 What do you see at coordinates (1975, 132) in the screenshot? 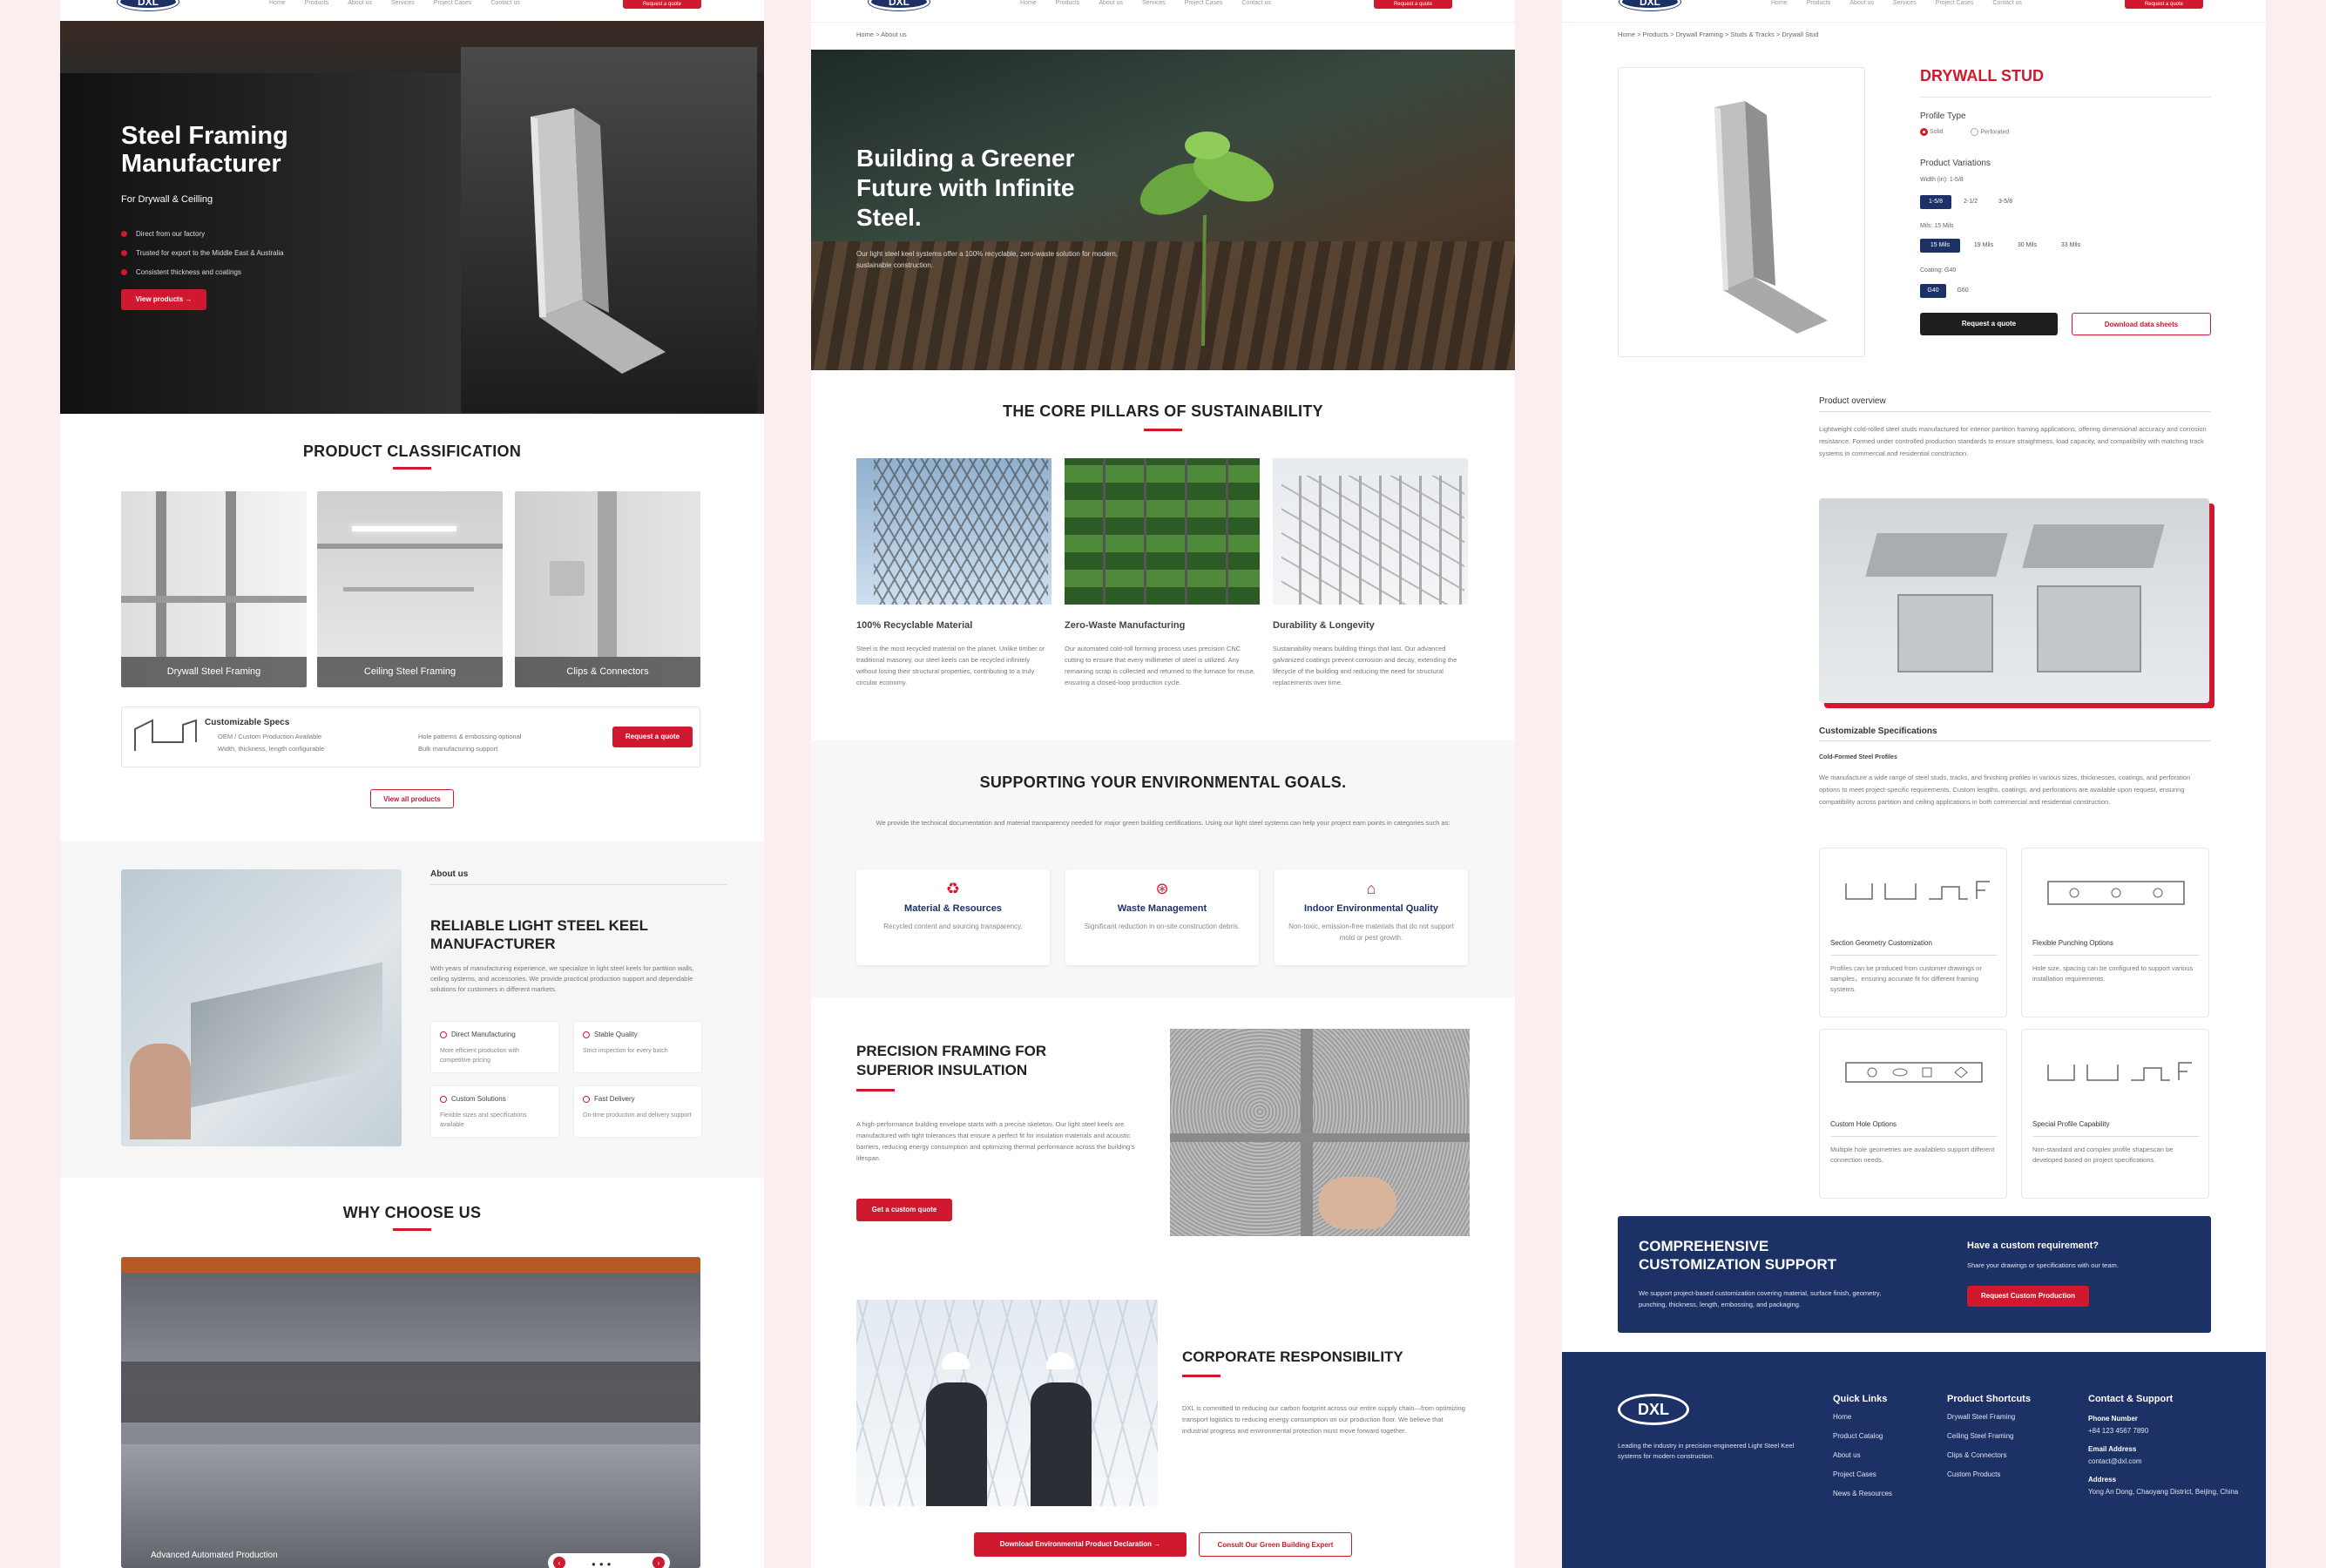
I see `radio-perforated` at bounding box center [1975, 132].